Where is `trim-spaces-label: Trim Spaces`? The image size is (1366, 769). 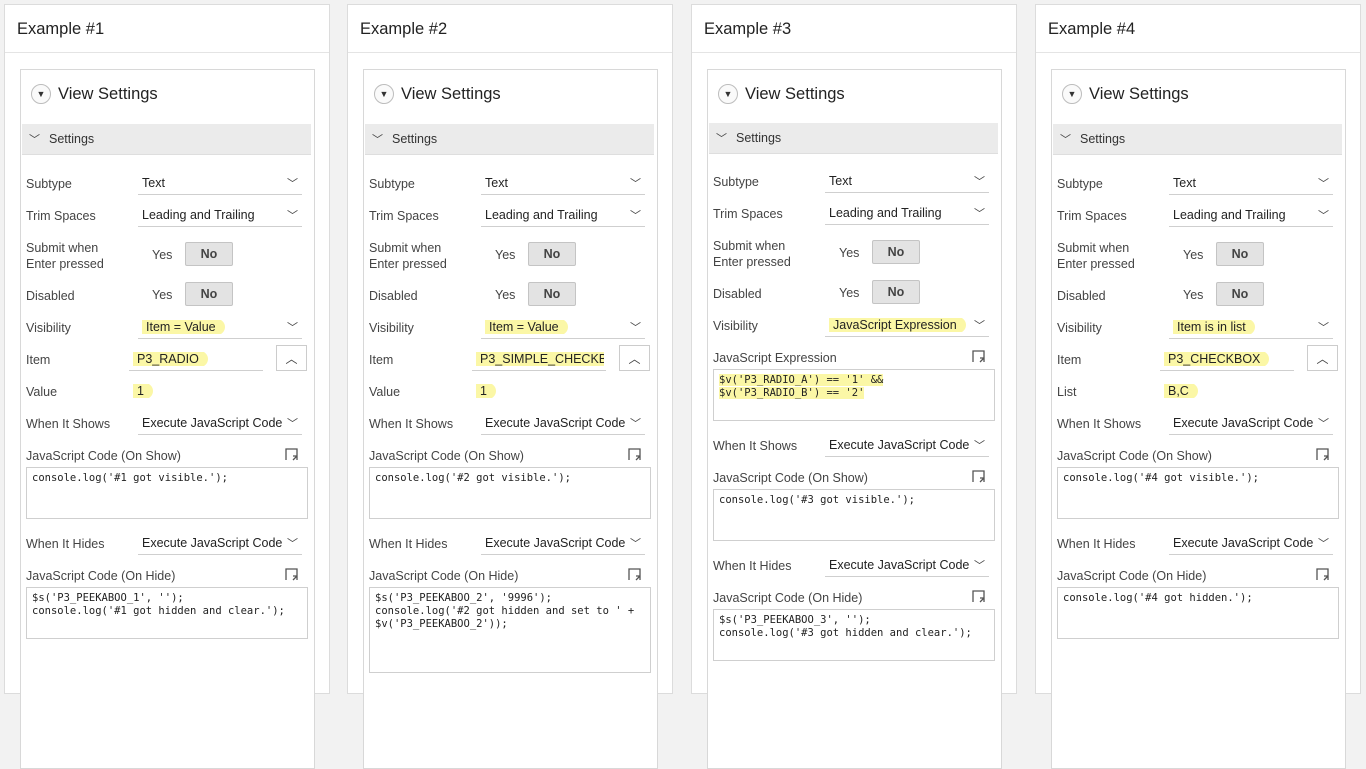 trim-spaces-label: Trim Spaces is located at coordinates (1092, 216).